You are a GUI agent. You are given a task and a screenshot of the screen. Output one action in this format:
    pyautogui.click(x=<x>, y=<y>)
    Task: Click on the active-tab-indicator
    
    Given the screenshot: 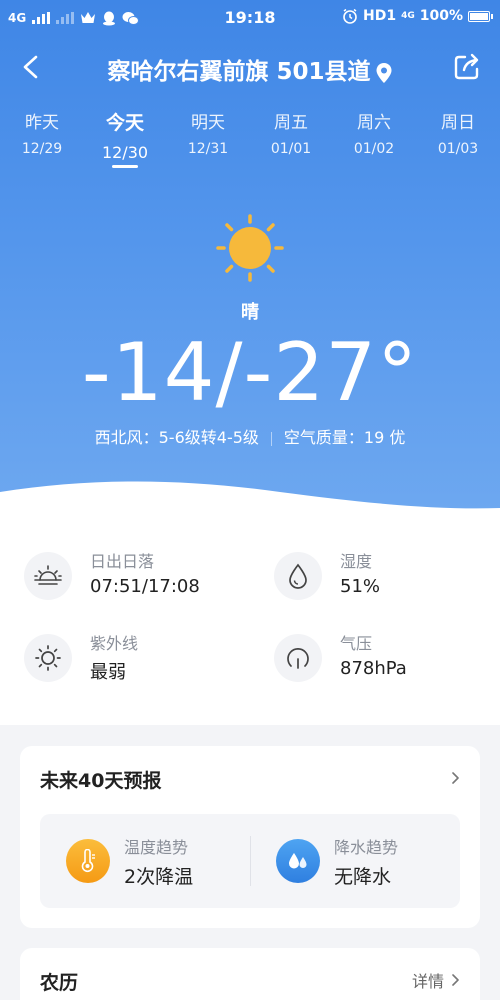 What is the action you would take?
    pyautogui.click(x=125, y=166)
    